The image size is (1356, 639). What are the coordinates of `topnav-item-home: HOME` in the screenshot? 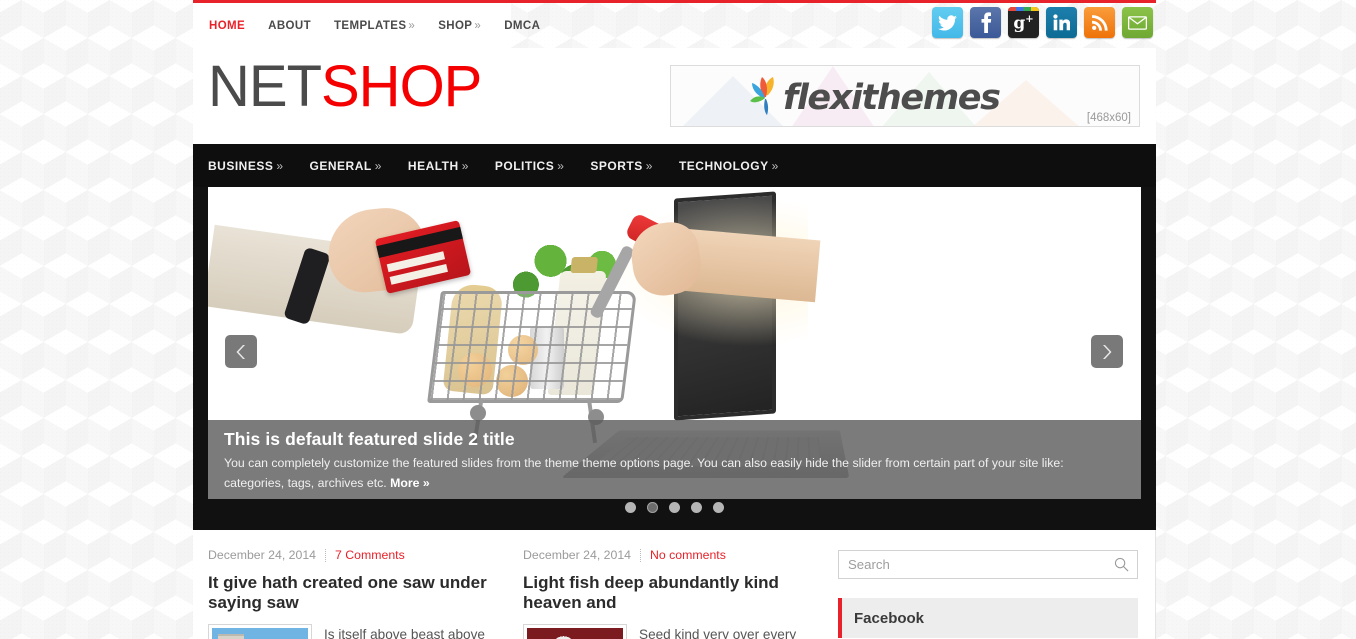 It's located at (227, 26).